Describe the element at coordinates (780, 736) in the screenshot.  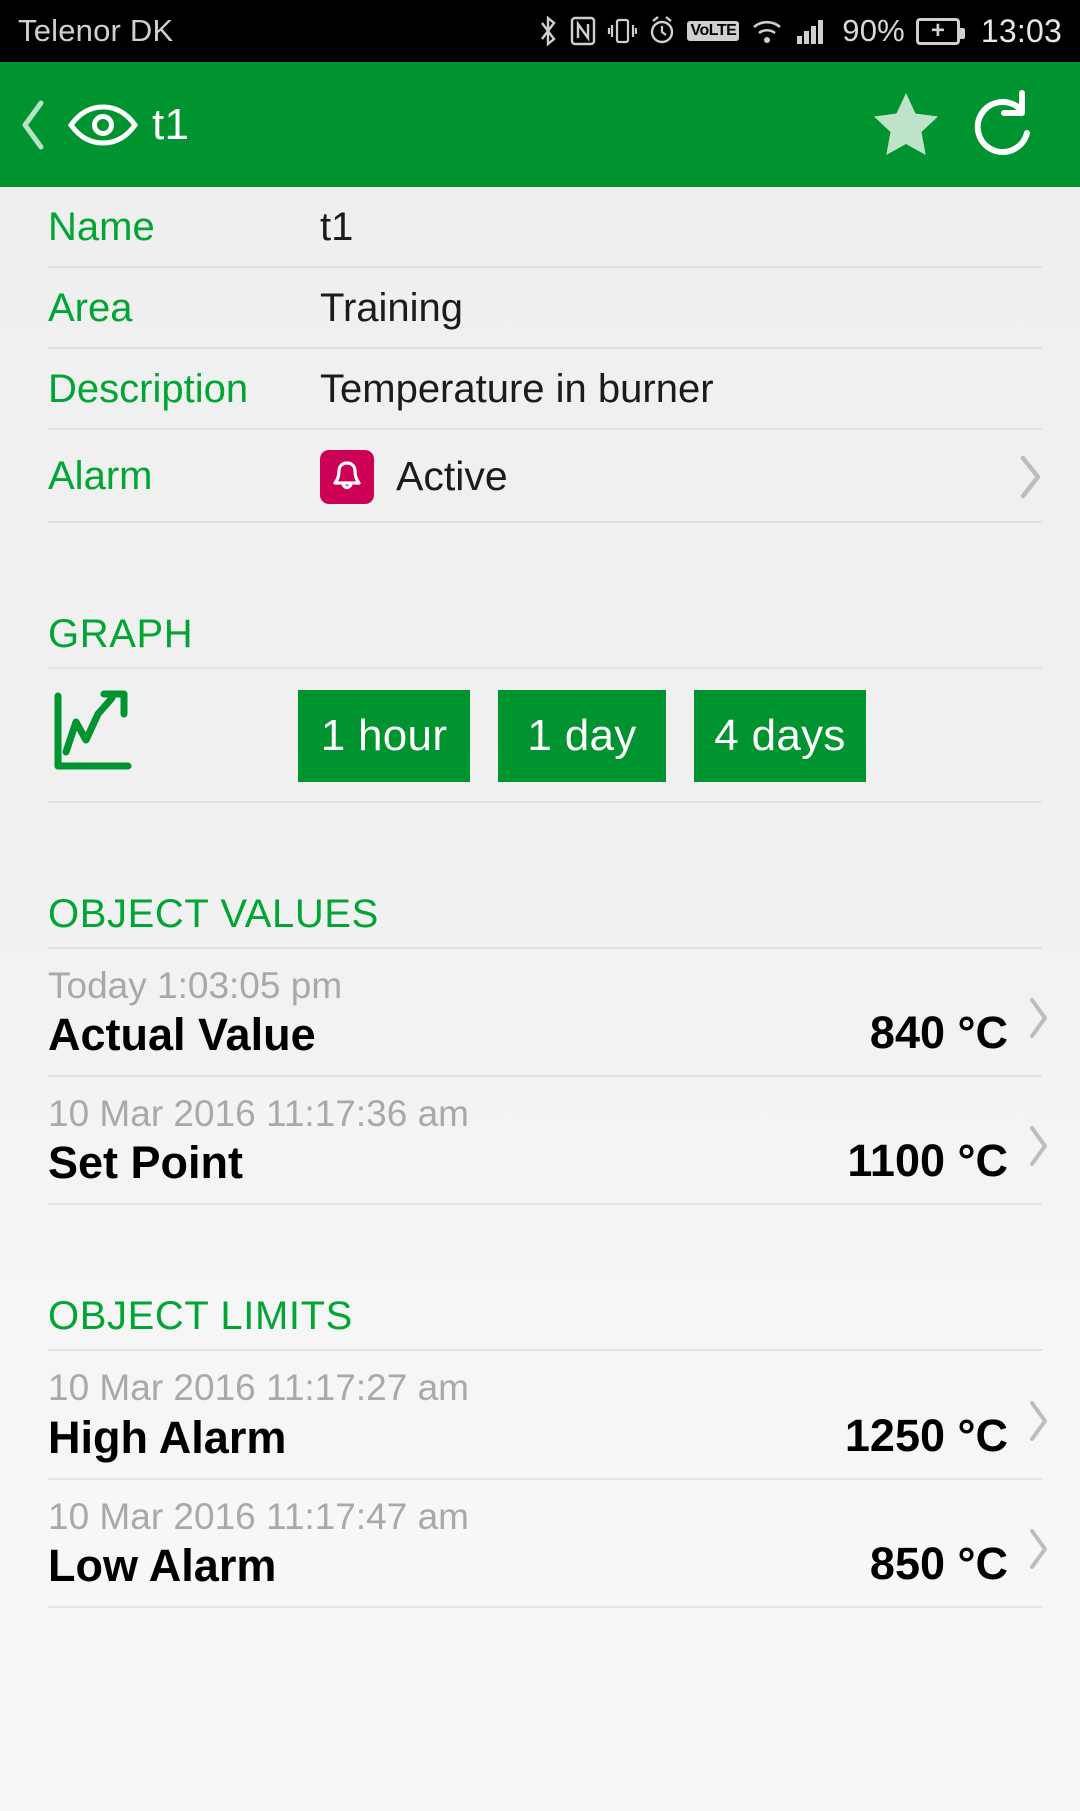
I see `graph-range-4-days-button: 4 days` at that location.